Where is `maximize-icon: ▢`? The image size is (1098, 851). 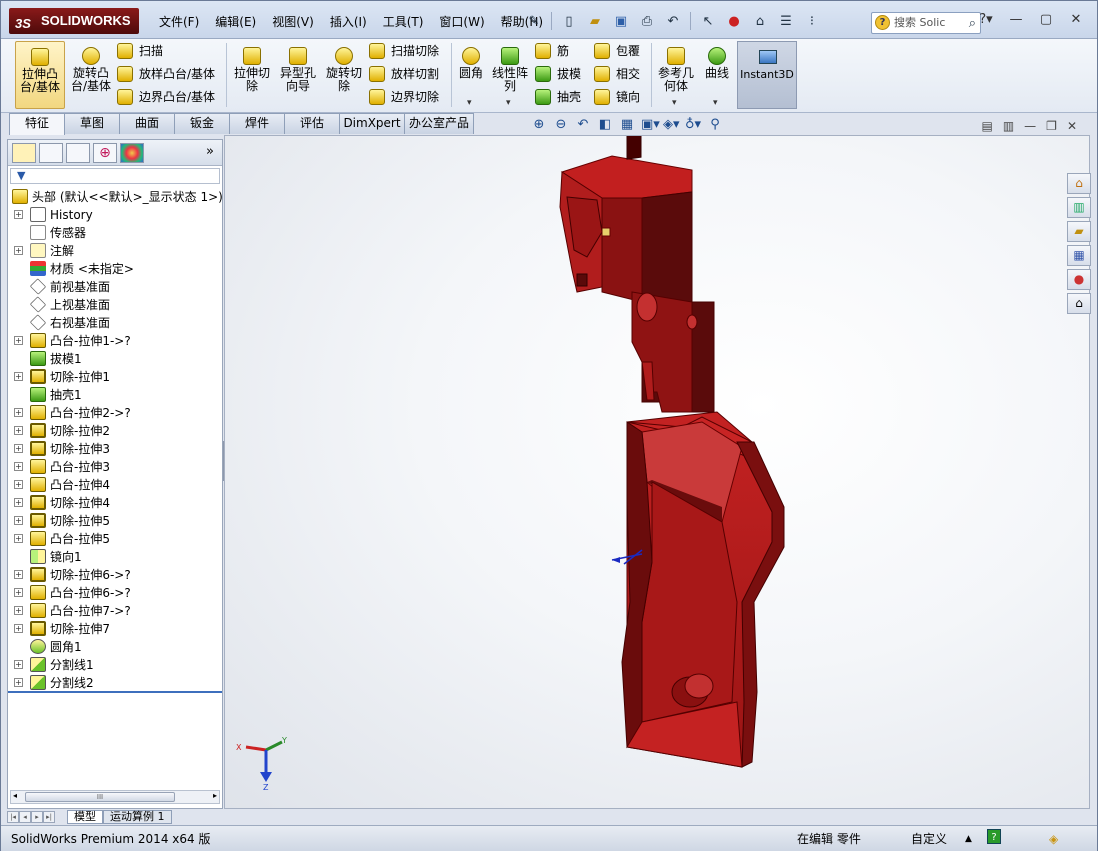
maximize-icon: ▢ is located at coordinates (1046, 20).